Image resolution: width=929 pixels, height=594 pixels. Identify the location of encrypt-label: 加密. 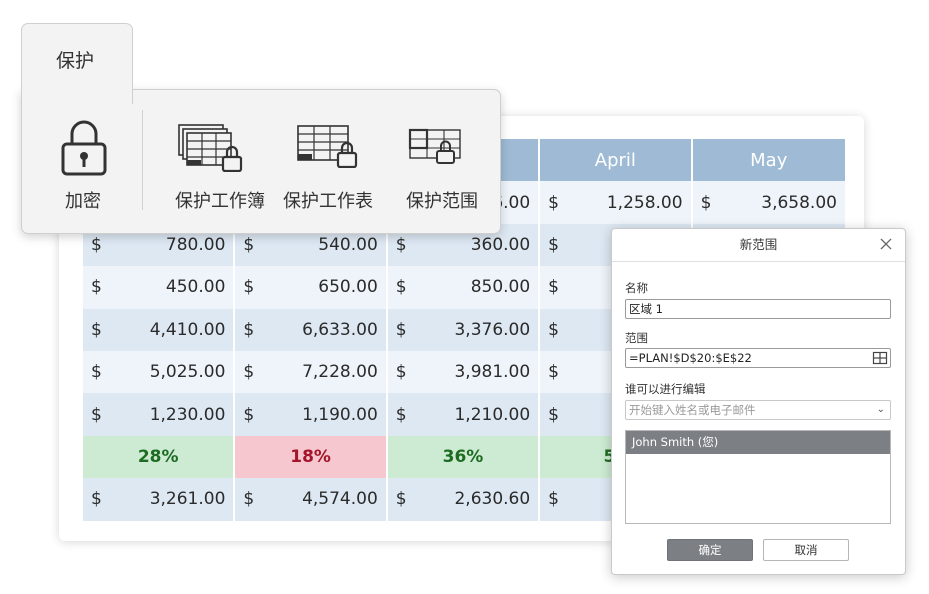
(83, 201).